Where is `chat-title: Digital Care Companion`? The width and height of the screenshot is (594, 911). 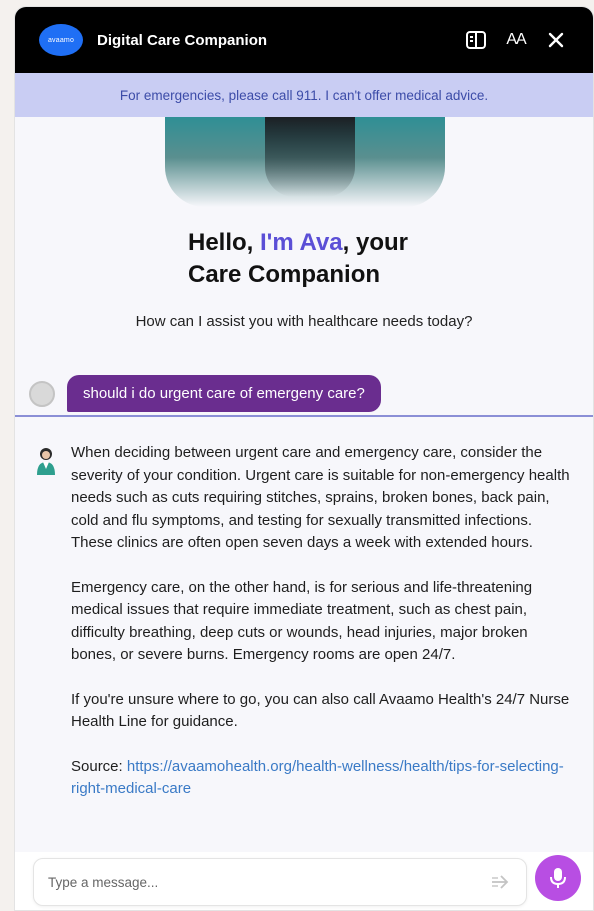 chat-title: Digital Care Companion is located at coordinates (182, 40).